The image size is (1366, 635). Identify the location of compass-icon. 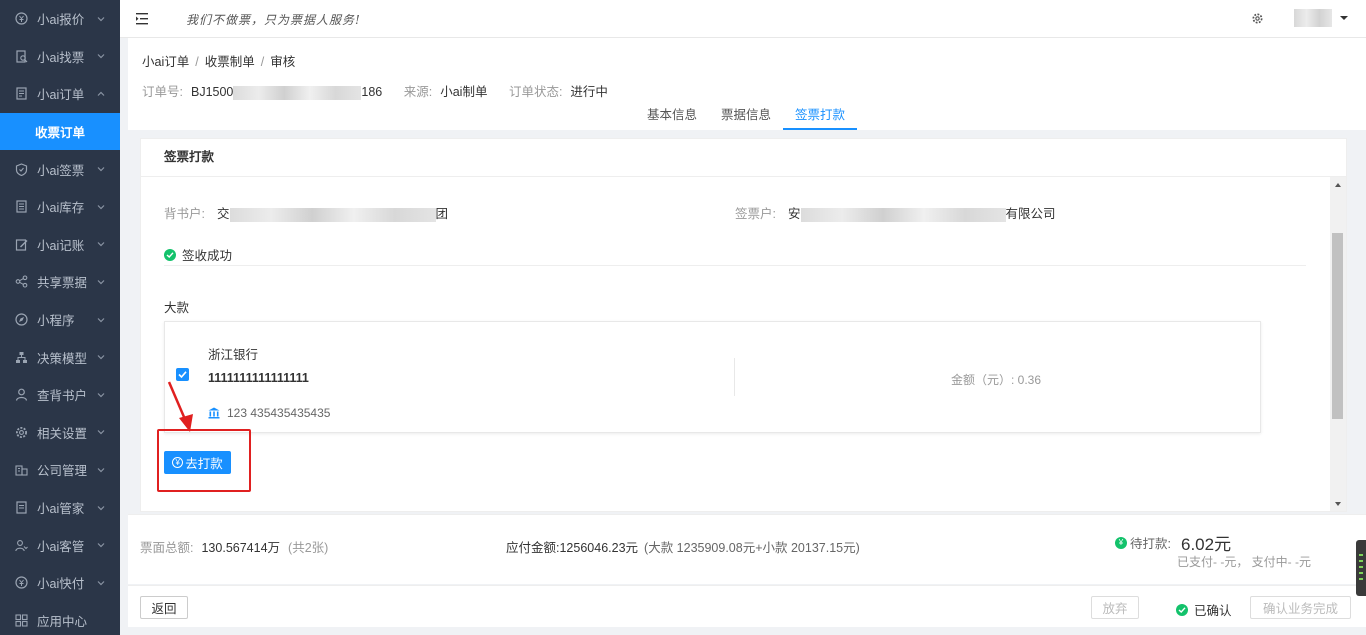
(21, 320).